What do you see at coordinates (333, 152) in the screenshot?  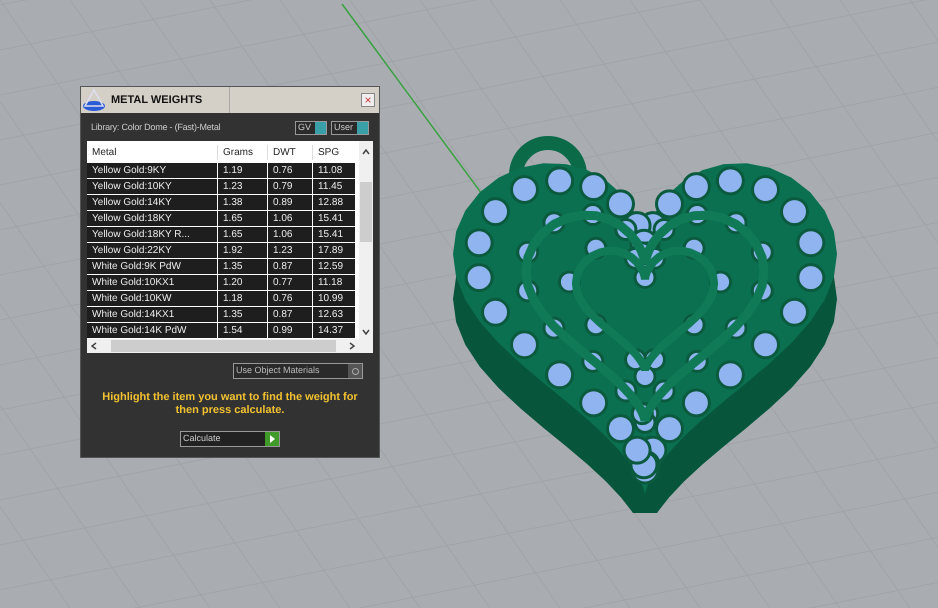 I see `column-header: SPG` at bounding box center [333, 152].